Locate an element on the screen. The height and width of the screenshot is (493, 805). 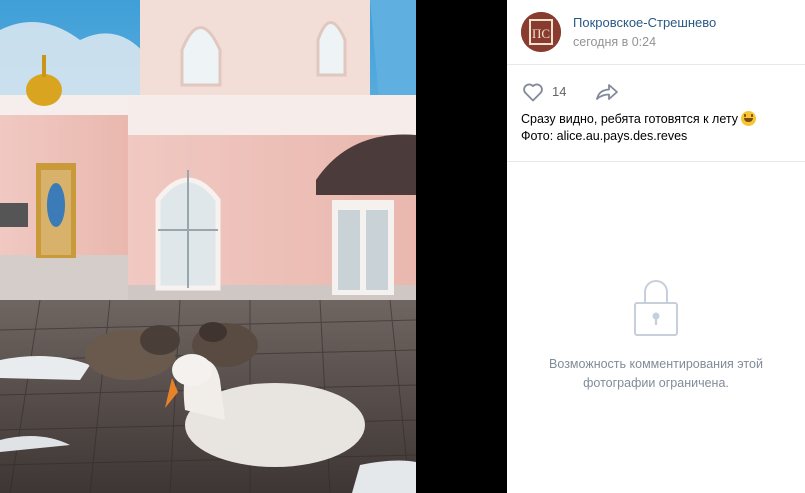
header-divider is located at coordinates (656, 64).